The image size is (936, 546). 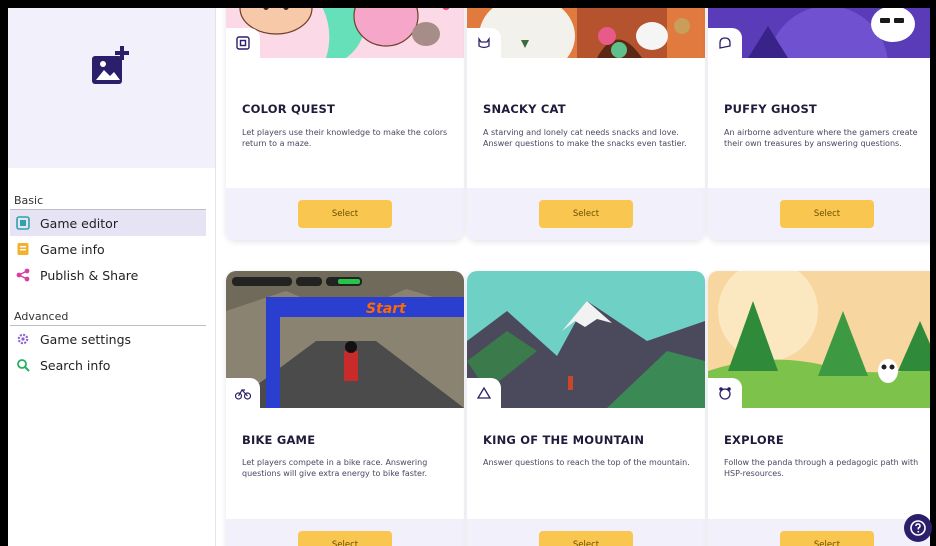 What do you see at coordinates (345, 339) in the screenshot?
I see `game-image: Start` at bounding box center [345, 339].